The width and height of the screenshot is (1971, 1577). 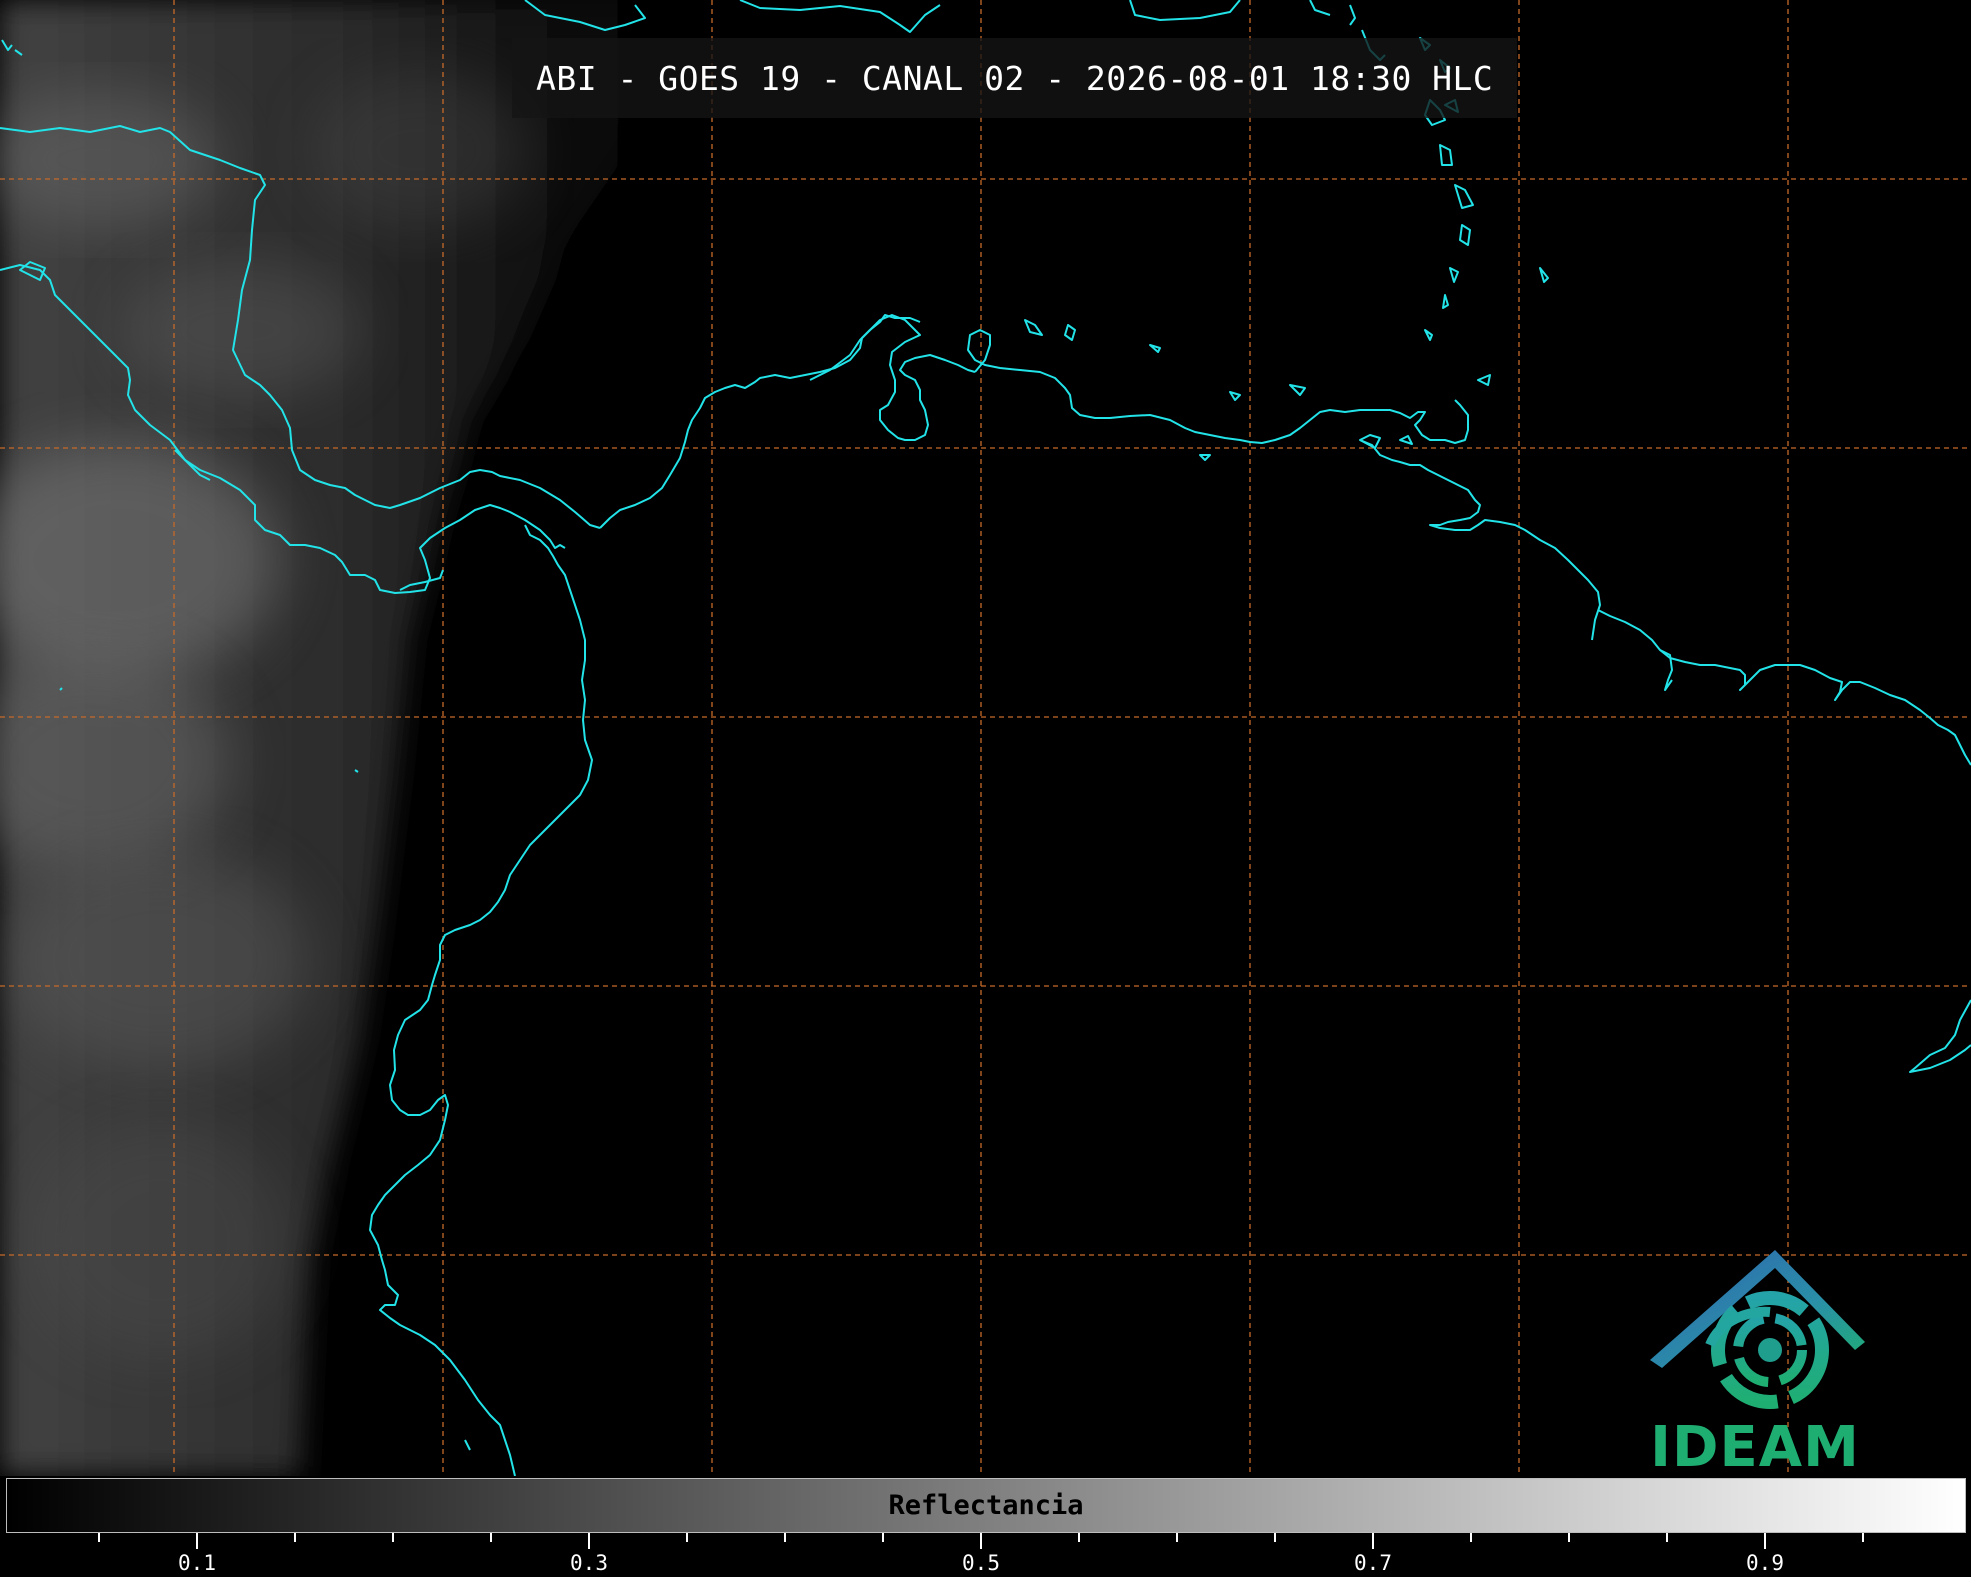 I want to click on colorbar-tick-label: 0.5, so click(x=981, y=1563).